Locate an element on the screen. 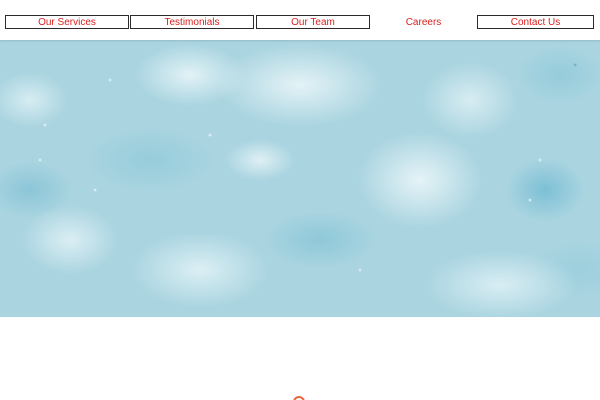 The height and width of the screenshot is (400, 600). scroll-indicator-icon is located at coordinates (299, 398).